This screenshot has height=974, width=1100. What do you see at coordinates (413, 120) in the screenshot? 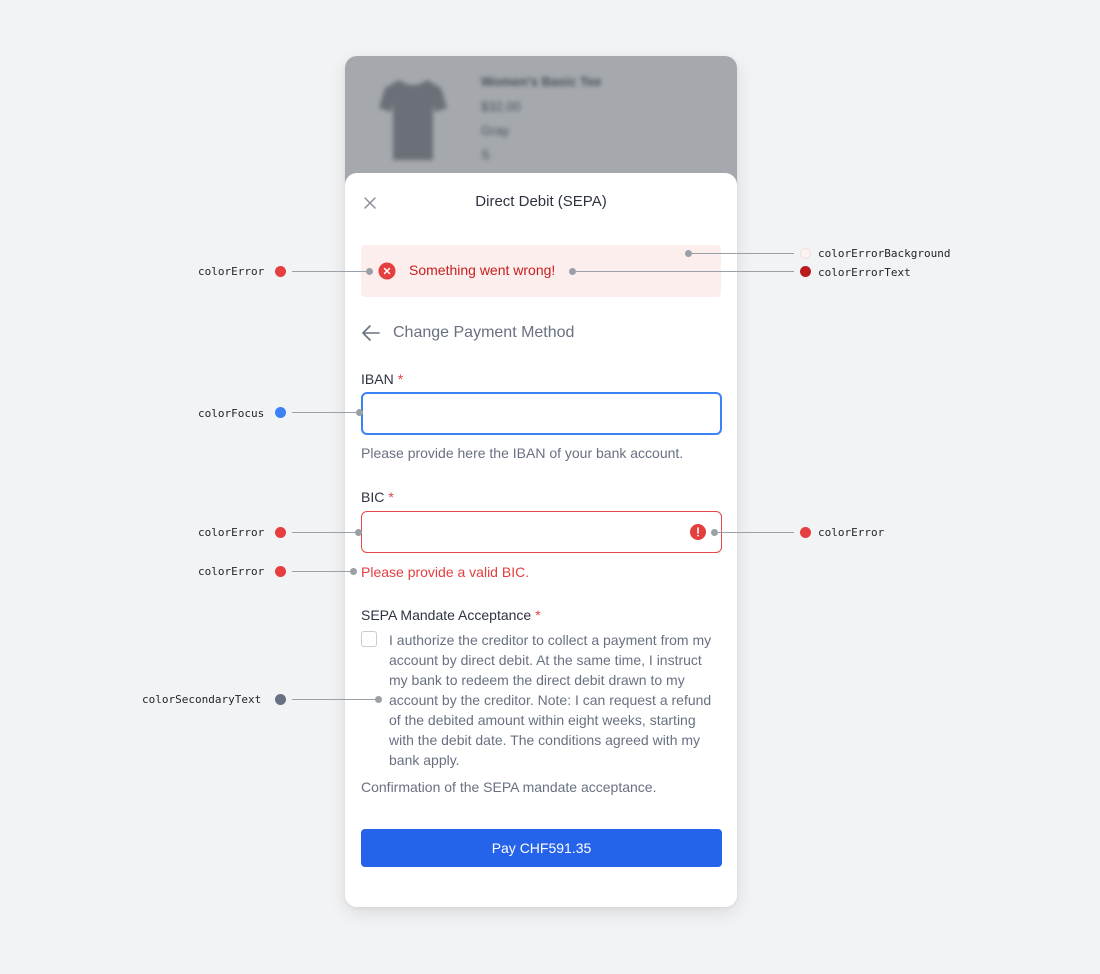
I see `tshirt-icon` at bounding box center [413, 120].